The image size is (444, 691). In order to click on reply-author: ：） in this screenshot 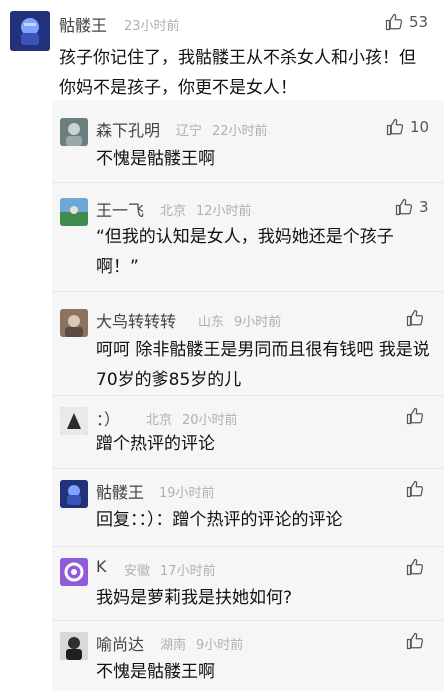, I will do `click(108, 418)`.